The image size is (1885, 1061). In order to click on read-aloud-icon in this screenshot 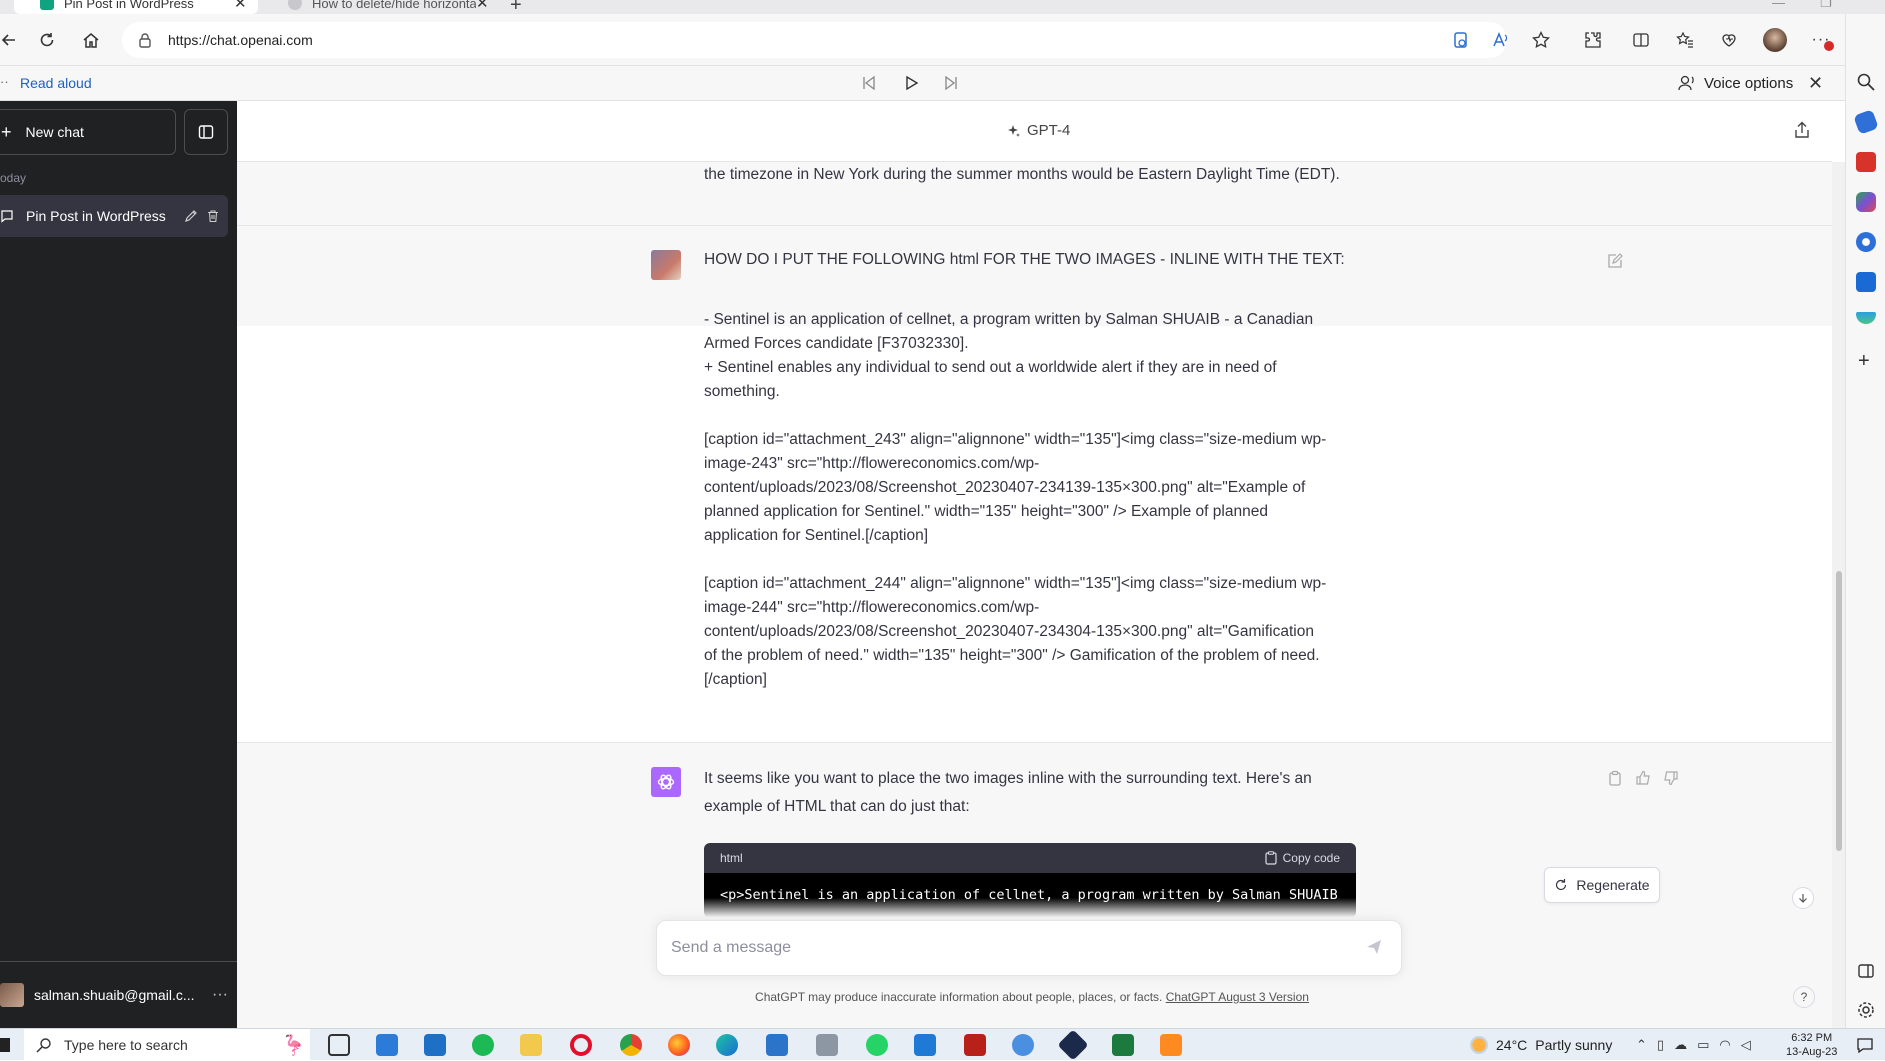, I will do `click(1501, 40)`.